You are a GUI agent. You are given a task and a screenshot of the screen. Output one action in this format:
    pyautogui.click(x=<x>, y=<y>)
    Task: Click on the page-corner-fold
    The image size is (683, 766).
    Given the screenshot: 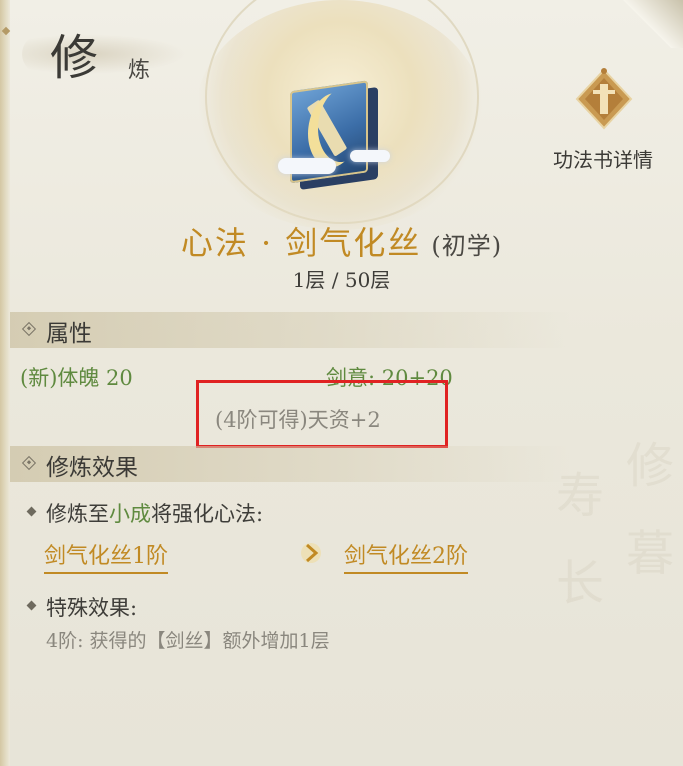 What is the action you would take?
    pyautogui.click(x=653, y=24)
    